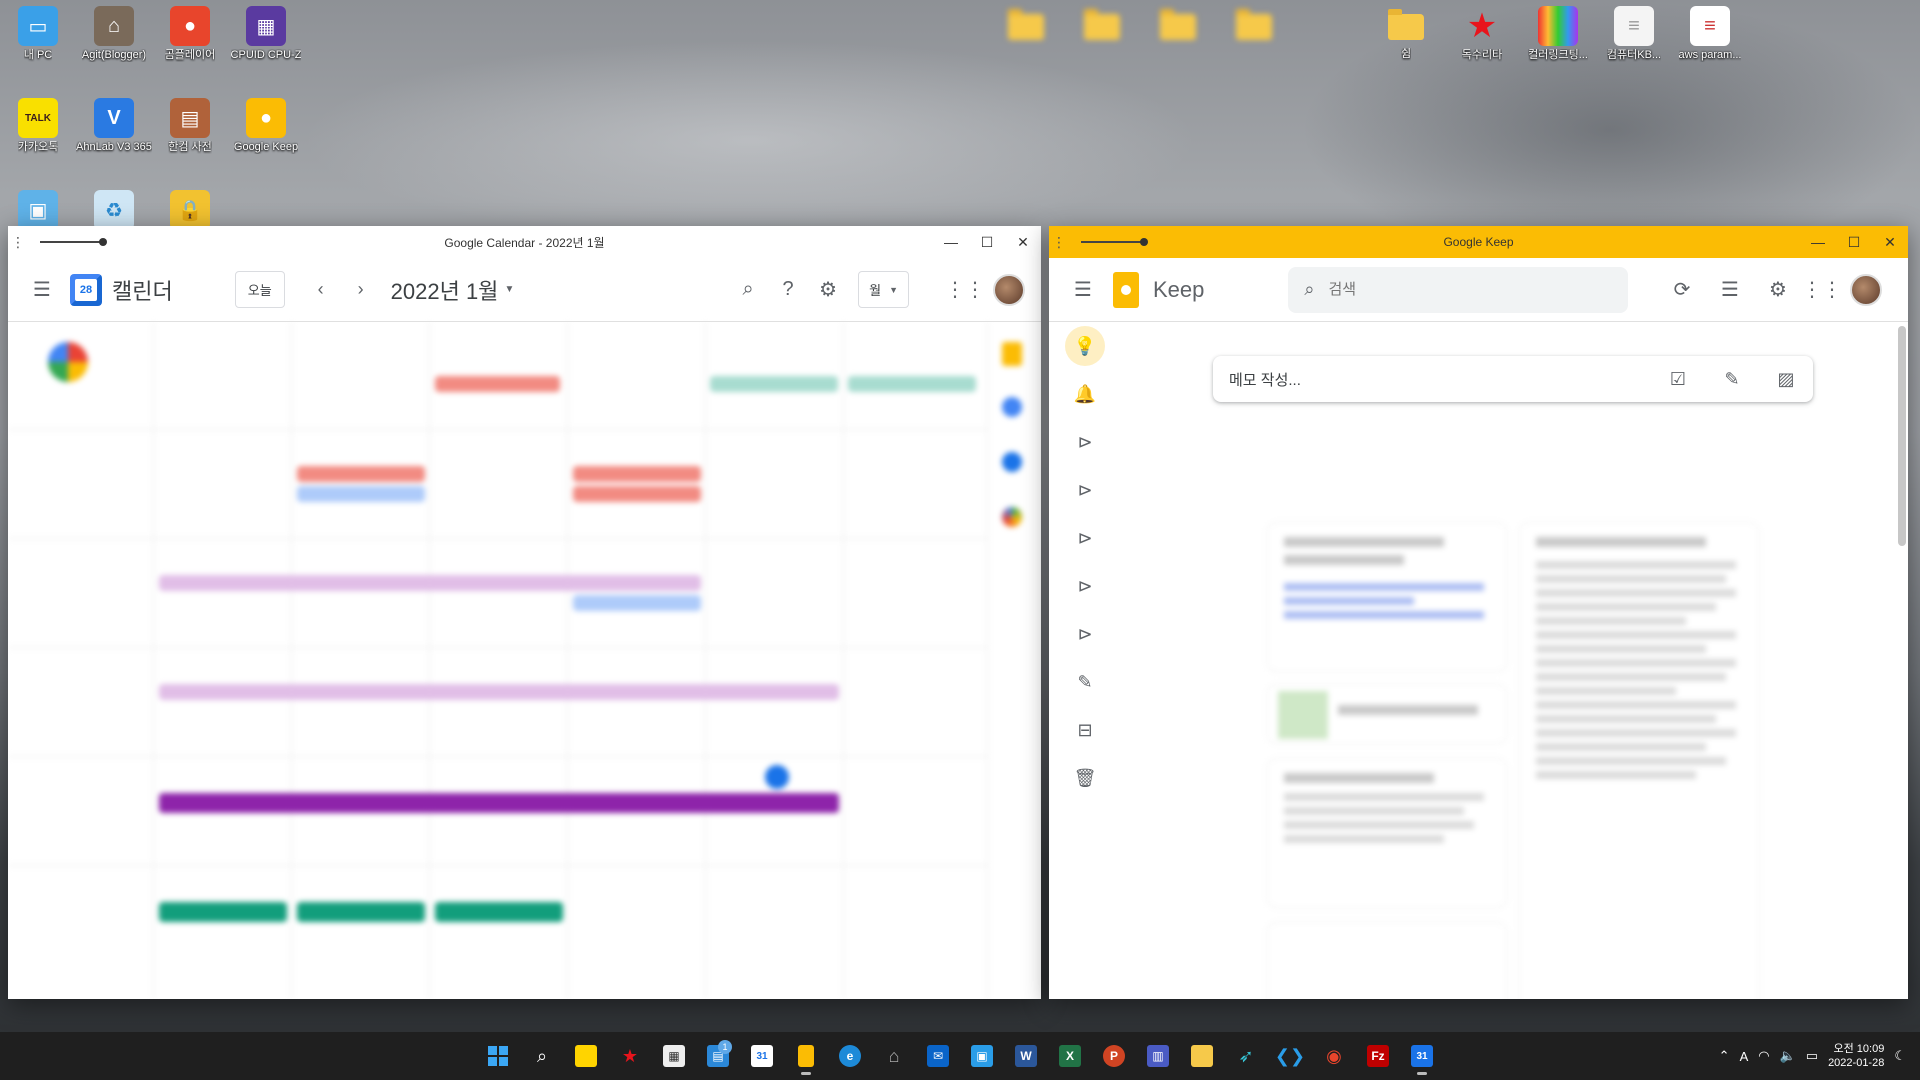 The height and width of the screenshot is (1080, 1920). Describe the element at coordinates (1290, 1056) in the screenshot. I see `taskbar-vscode: ❮❯` at that location.